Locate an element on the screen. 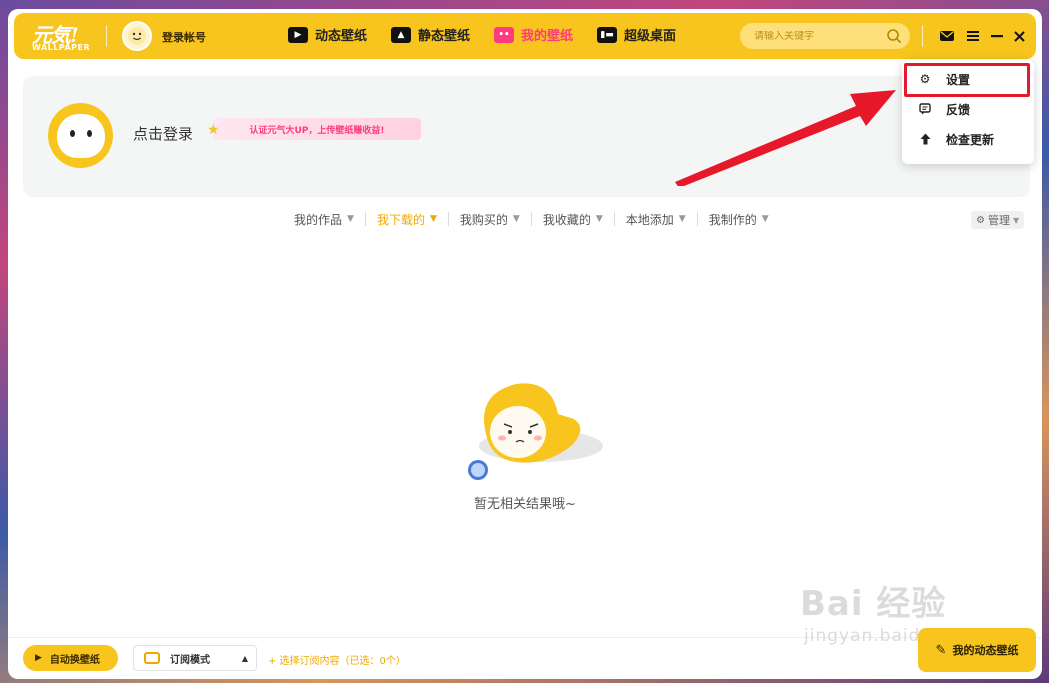  nav-super-desktop: ▮▬ 超级桌面 is located at coordinates (636, 34).